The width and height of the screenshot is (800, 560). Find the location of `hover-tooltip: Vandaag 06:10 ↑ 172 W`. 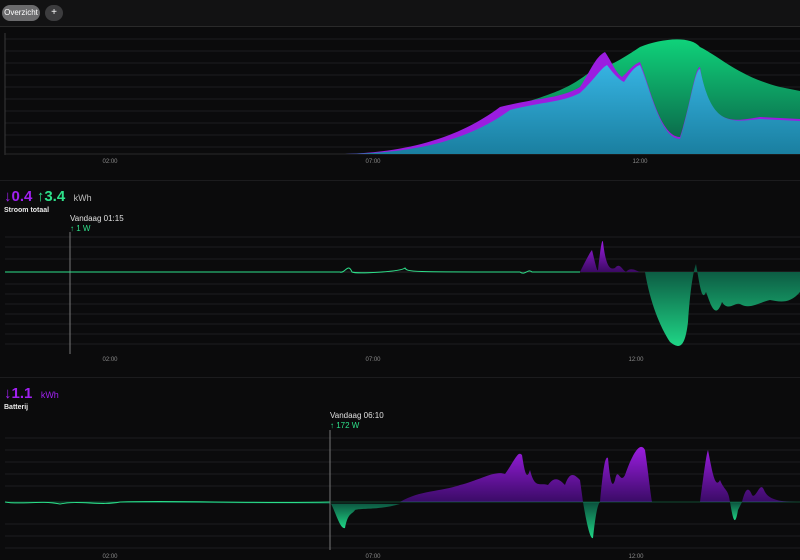

hover-tooltip: Vandaag 06:10 ↑ 172 W is located at coordinates (357, 420).